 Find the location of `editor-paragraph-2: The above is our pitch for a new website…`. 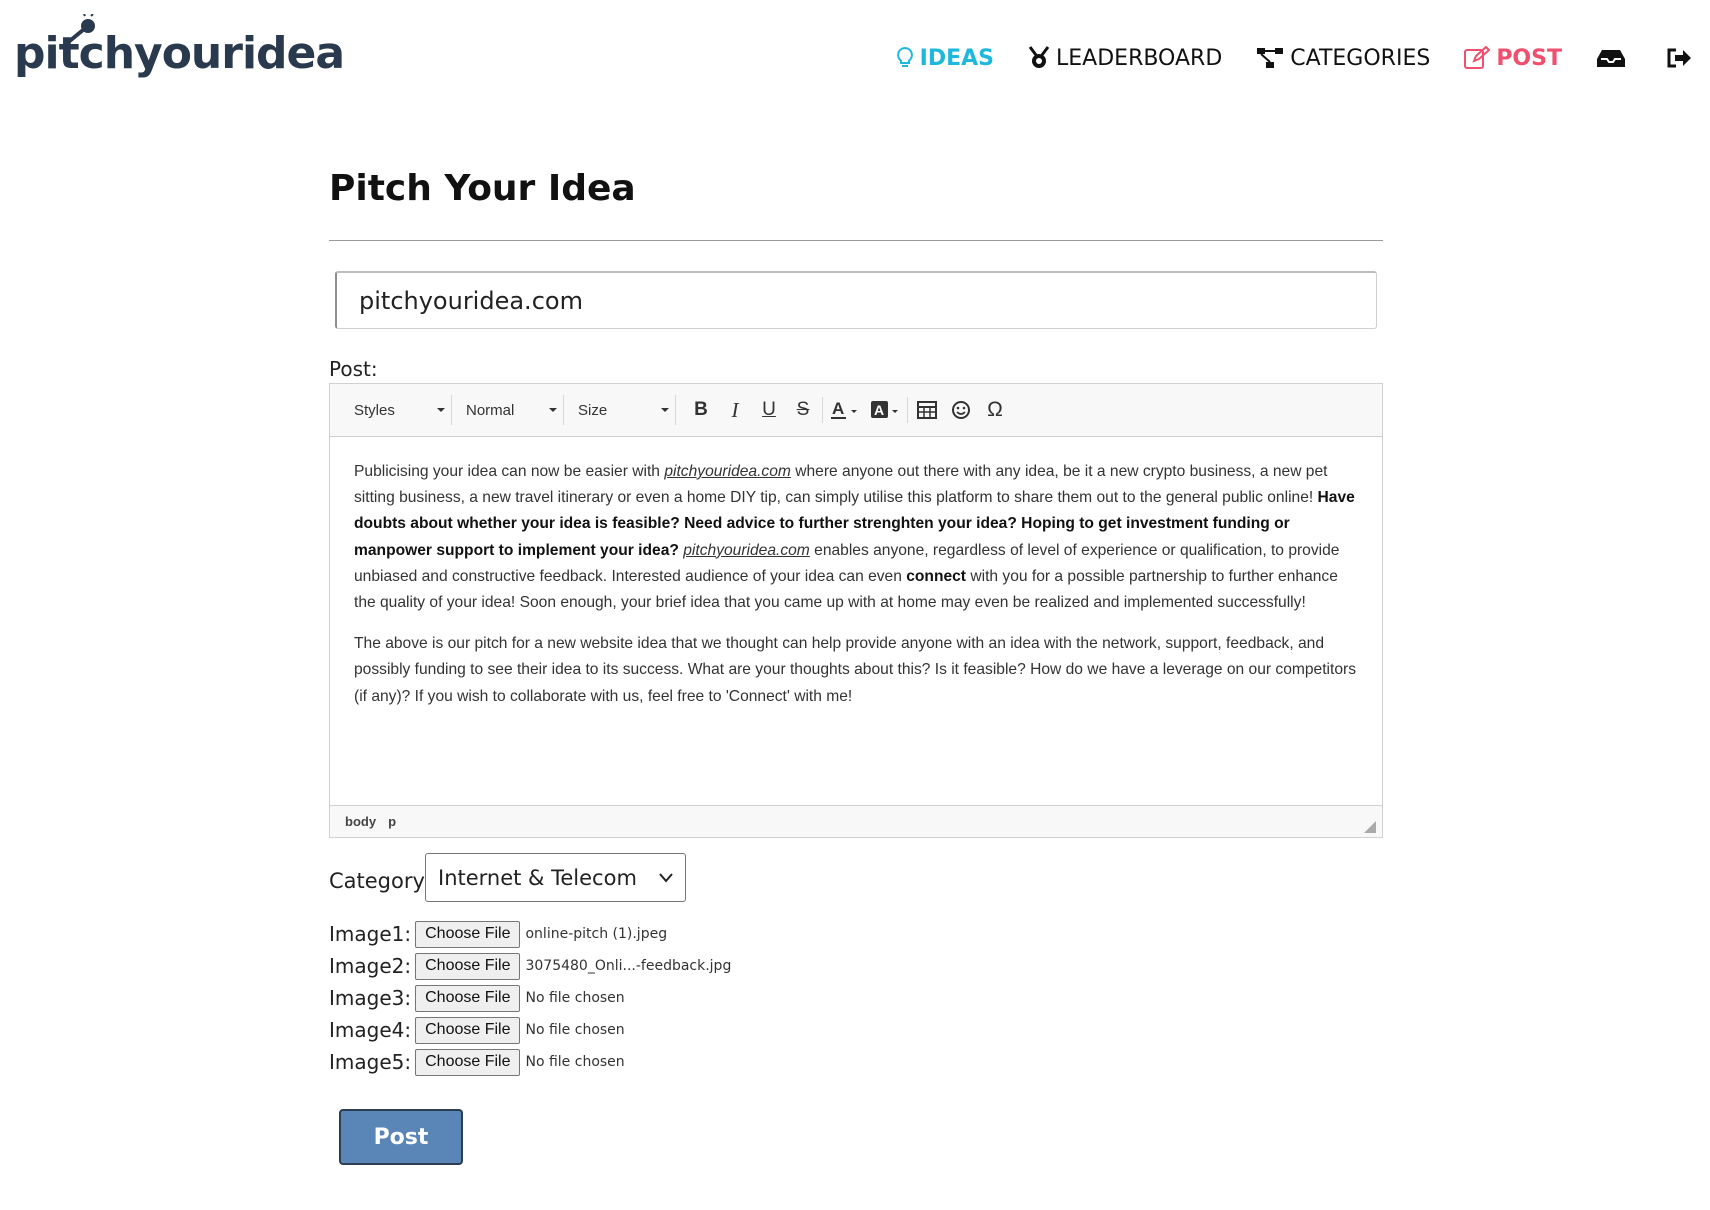

editor-paragraph-2: The above is our pitch for a new website… is located at coordinates (855, 670).